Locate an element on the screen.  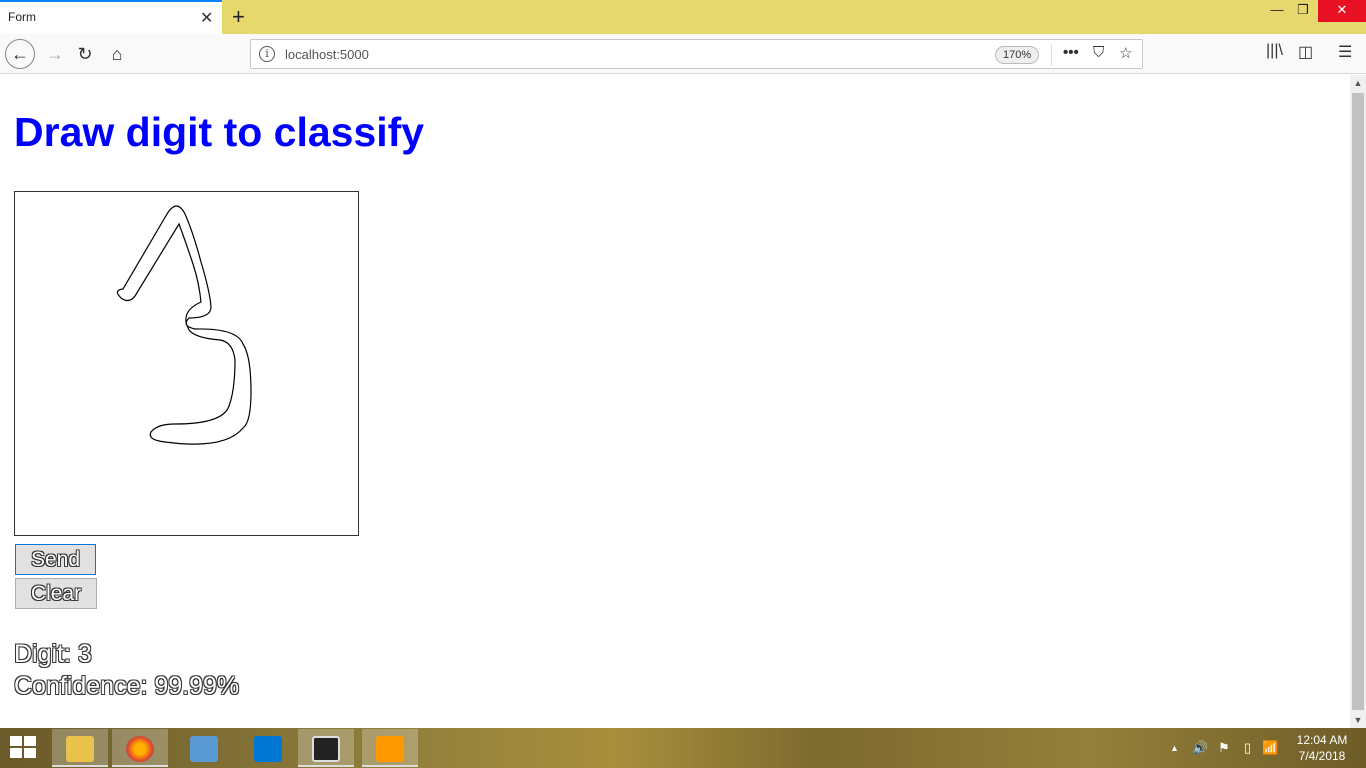
browser-tab: Form ✕ is located at coordinates (111, 17).